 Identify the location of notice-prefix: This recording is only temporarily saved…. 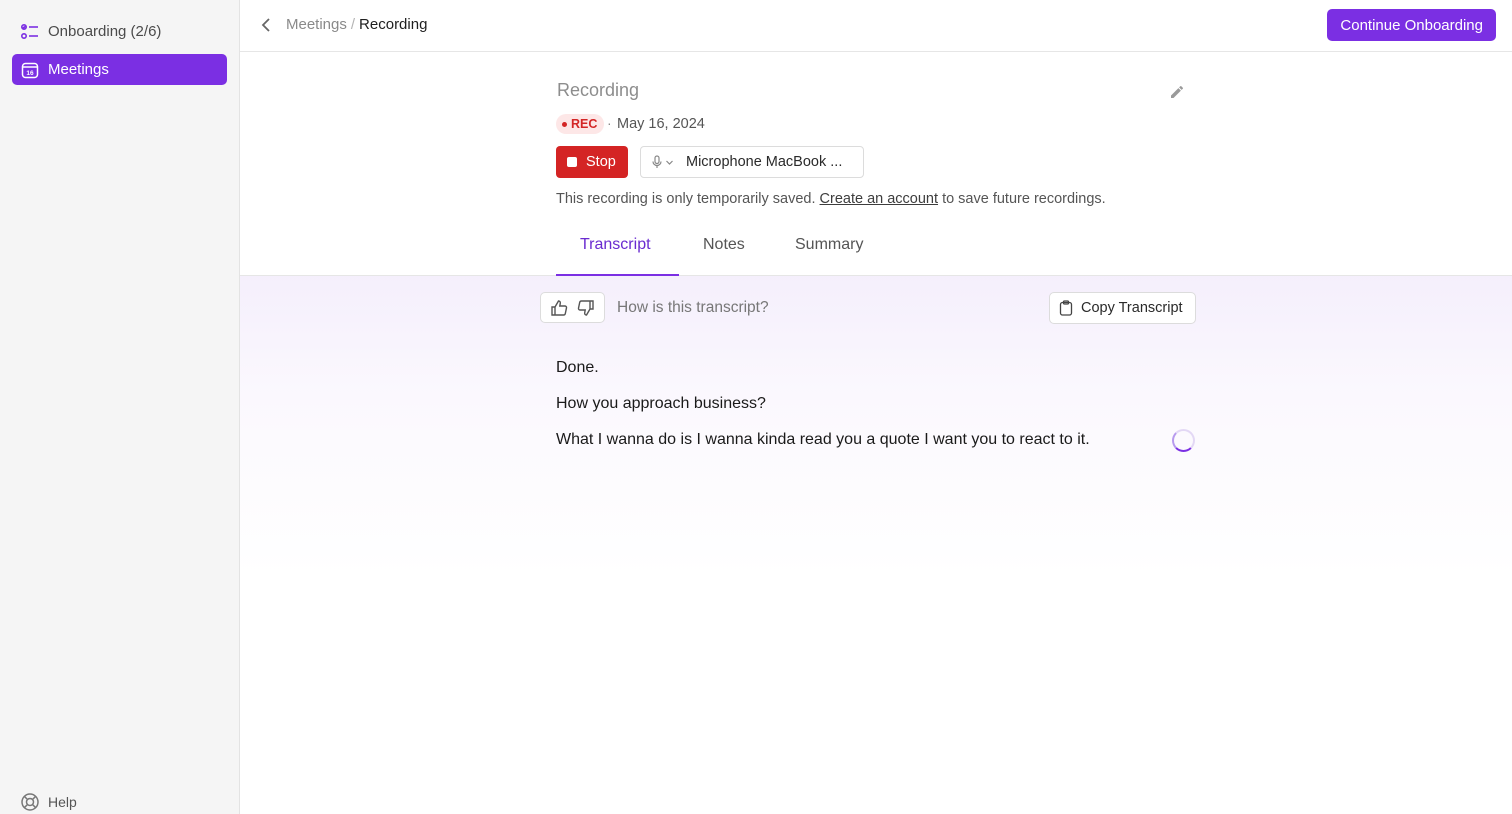
(686, 199).